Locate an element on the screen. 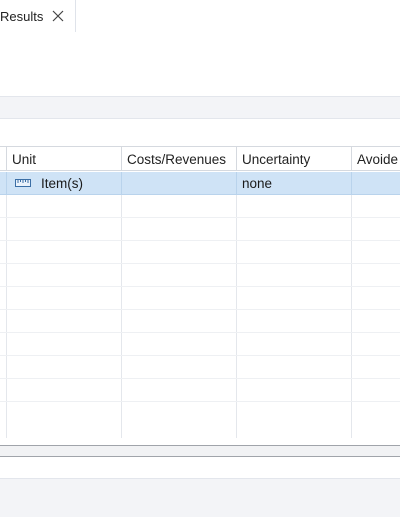  uncertainty-cell: none is located at coordinates (293, 183).